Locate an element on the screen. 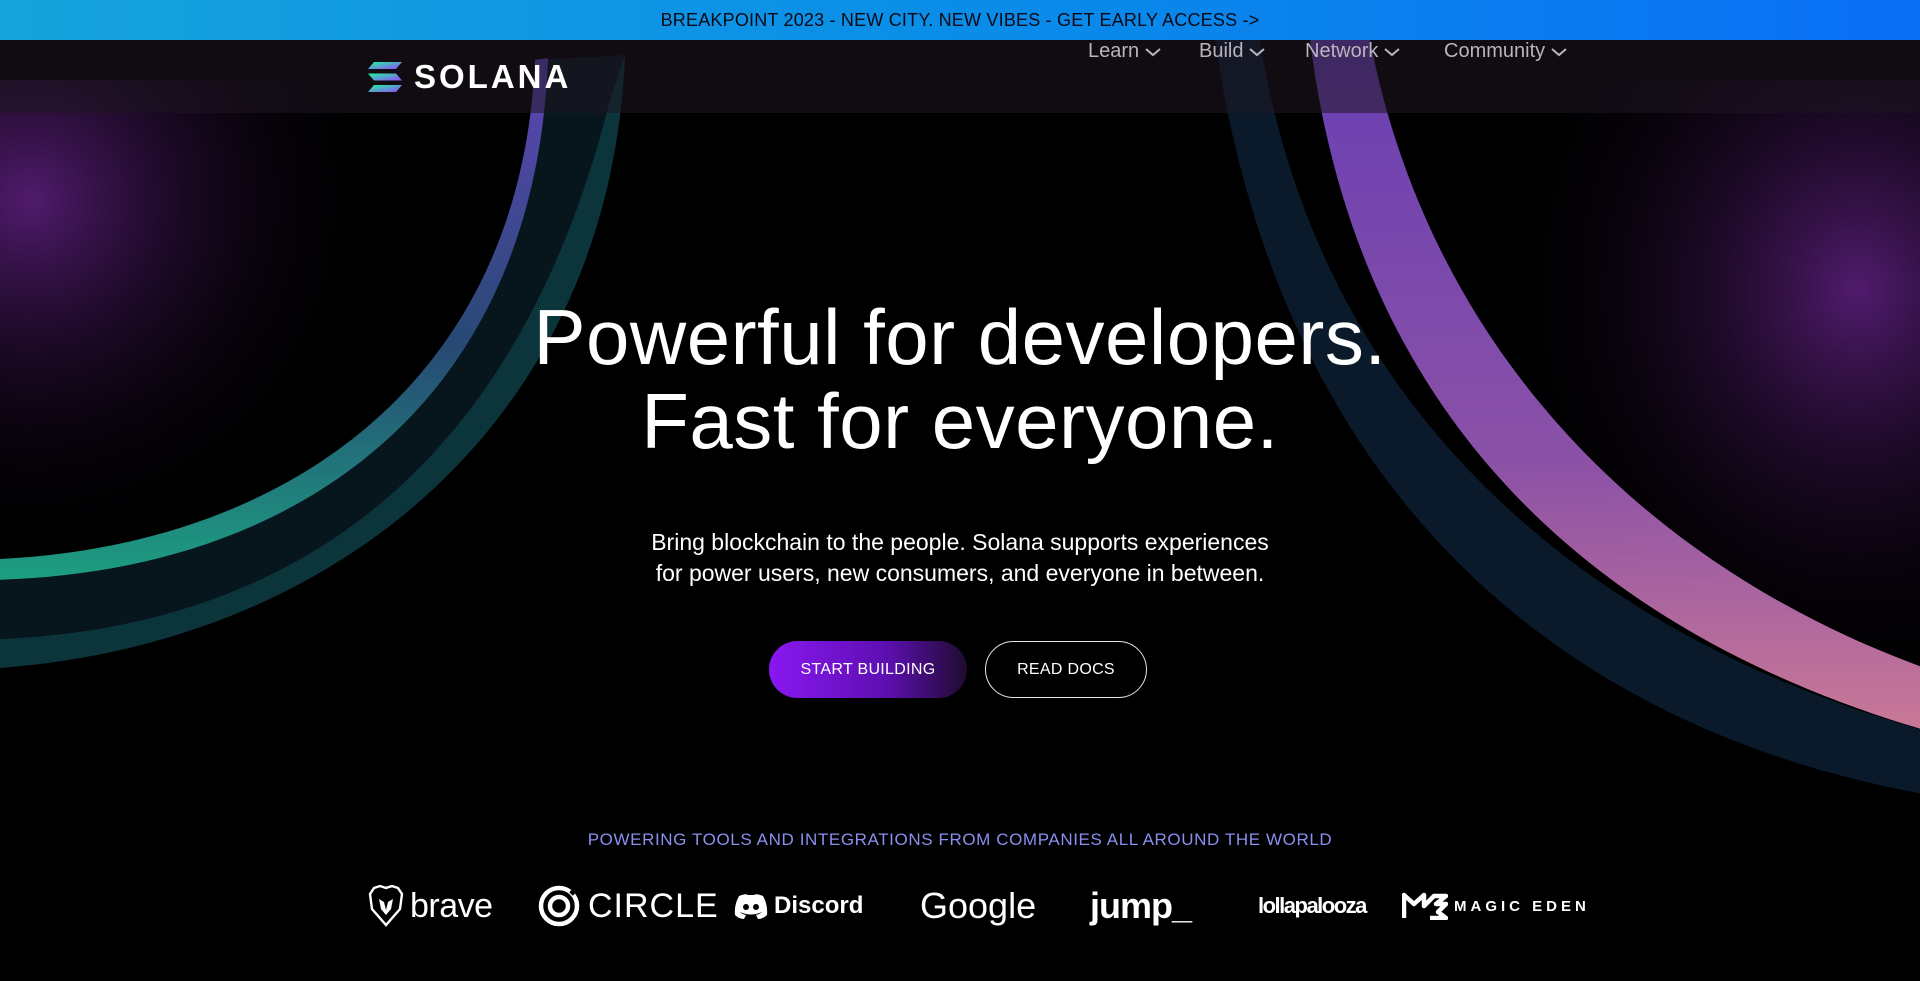 Image resolution: width=1920 pixels, height=981 pixels. headline-line-1: Powerful for developers. is located at coordinates (960, 337).